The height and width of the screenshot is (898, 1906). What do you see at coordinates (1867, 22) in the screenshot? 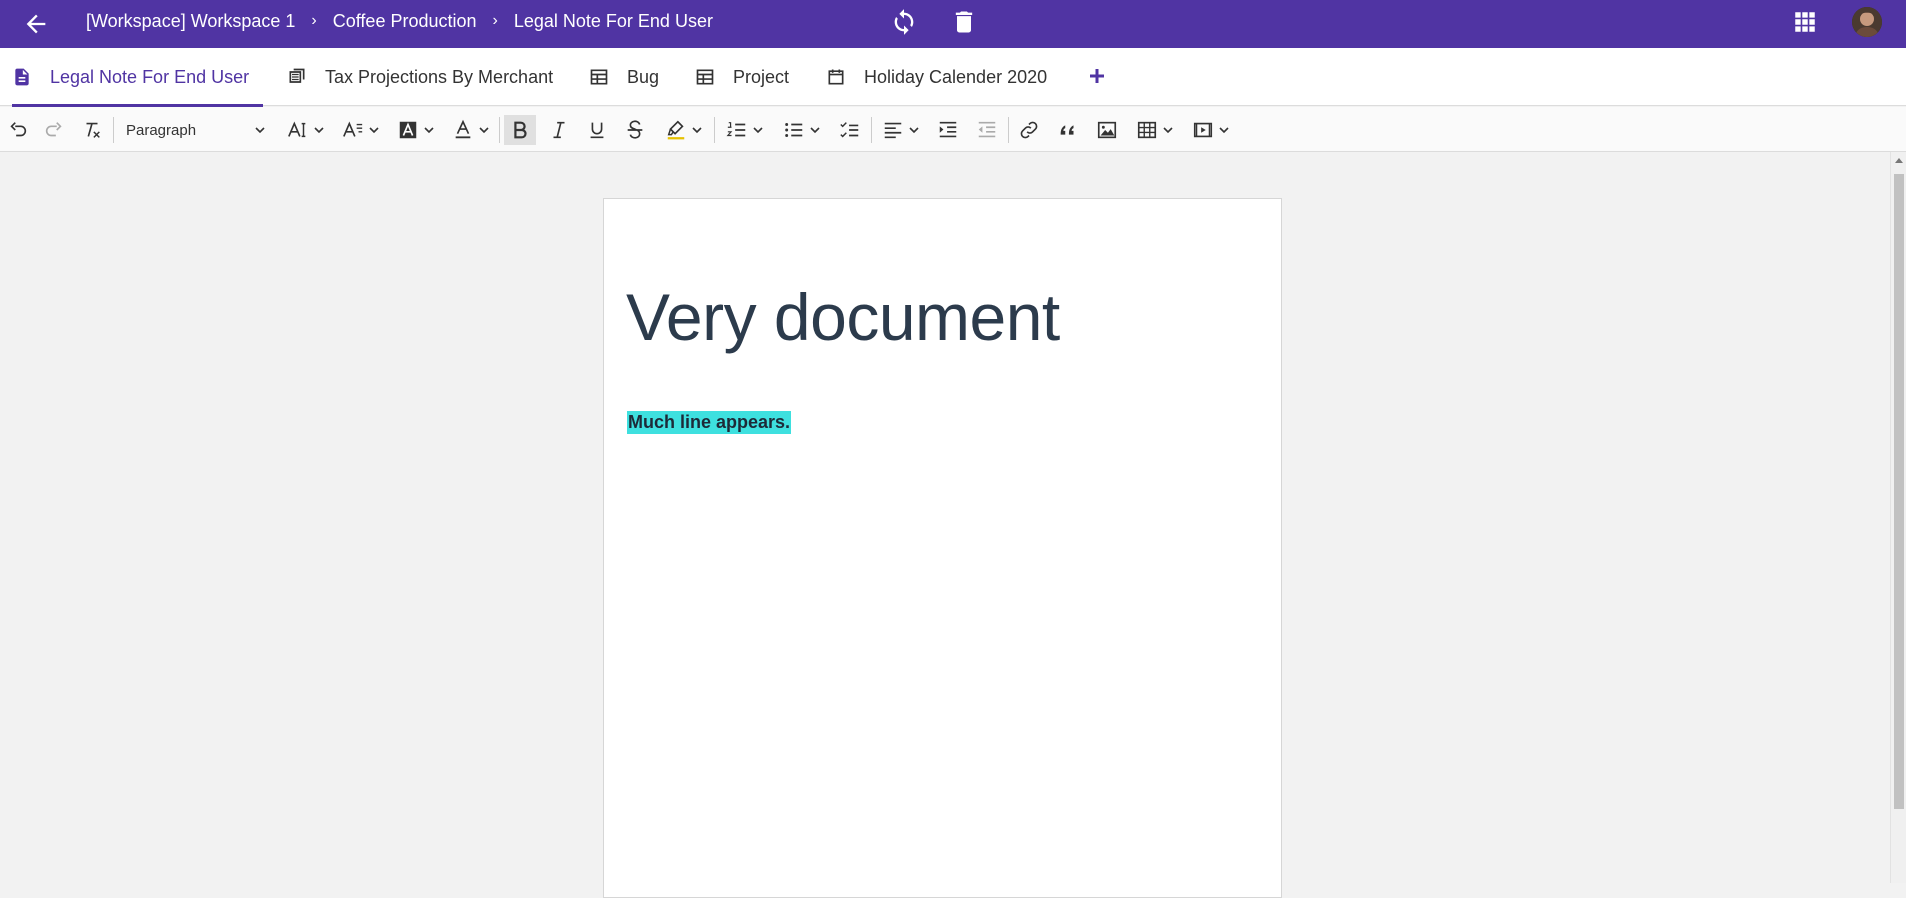
I see `avatar` at bounding box center [1867, 22].